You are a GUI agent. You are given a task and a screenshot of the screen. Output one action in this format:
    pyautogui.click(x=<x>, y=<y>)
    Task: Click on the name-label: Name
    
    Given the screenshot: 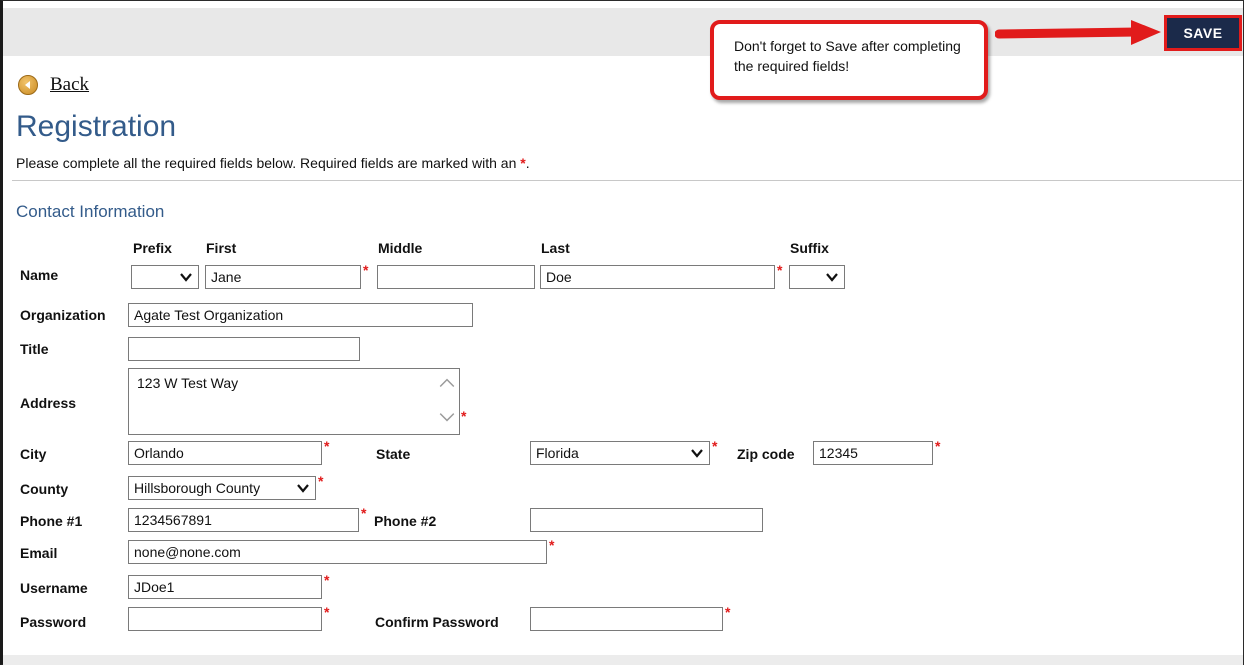 What is the action you would take?
    pyautogui.click(x=39, y=275)
    